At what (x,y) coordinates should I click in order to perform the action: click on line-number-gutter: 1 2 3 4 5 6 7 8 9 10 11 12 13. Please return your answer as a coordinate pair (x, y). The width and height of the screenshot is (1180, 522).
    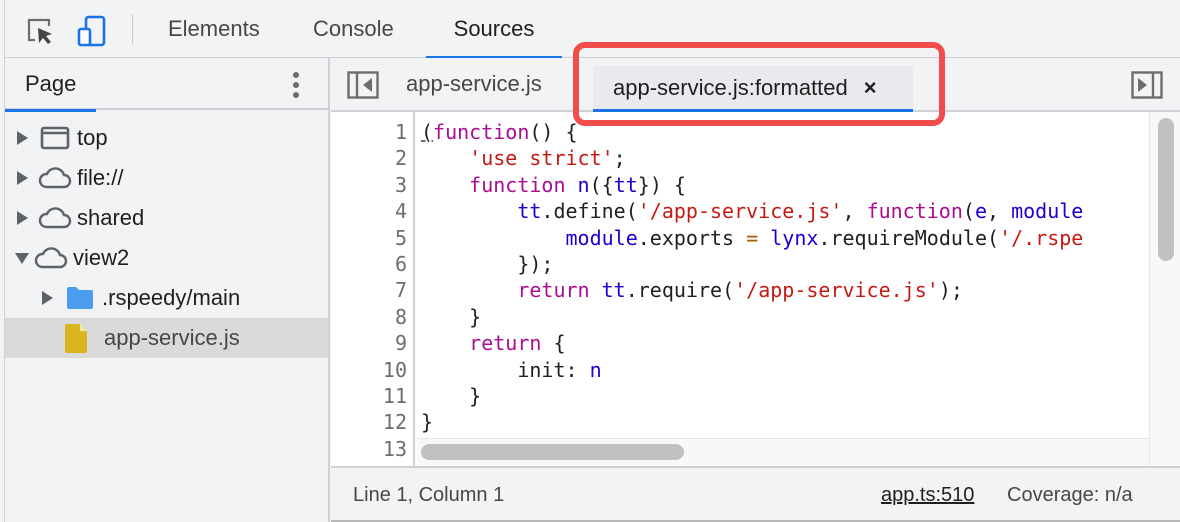
    Looking at the image, I should click on (373, 289).